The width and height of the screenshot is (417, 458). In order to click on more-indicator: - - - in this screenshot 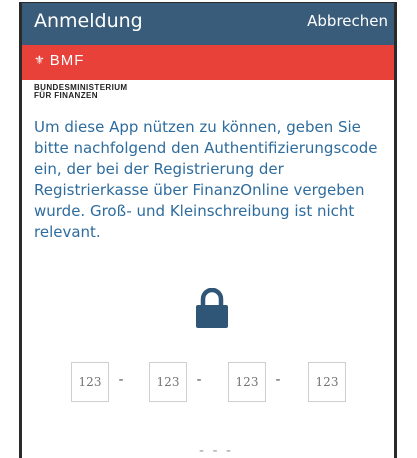, I will do `click(216, 450)`.